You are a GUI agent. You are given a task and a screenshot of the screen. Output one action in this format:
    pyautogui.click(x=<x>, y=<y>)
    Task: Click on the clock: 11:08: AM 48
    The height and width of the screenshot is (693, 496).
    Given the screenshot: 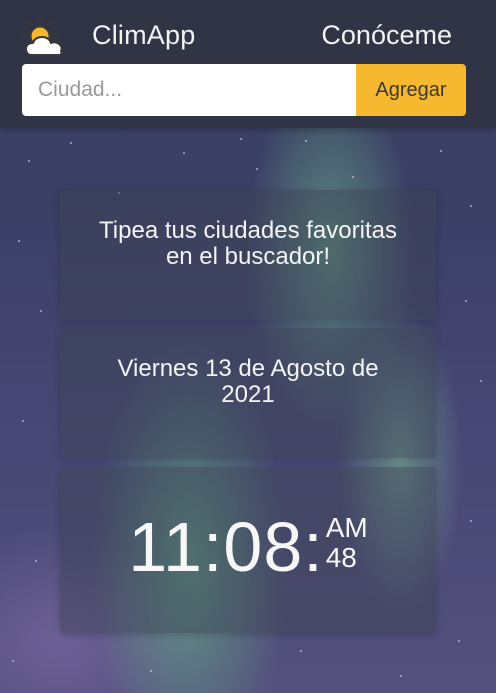 What is the action you would take?
    pyautogui.click(x=248, y=547)
    